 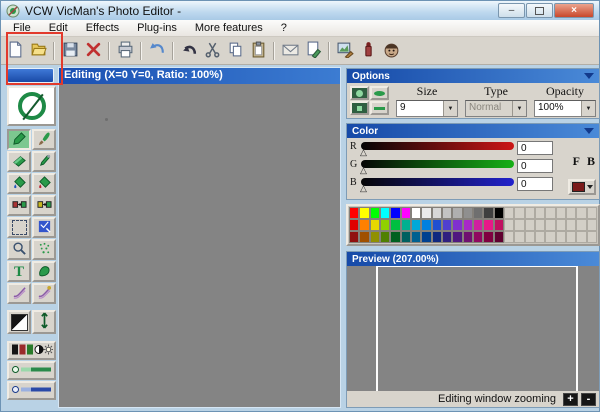 I want to click on zoom-out-button: -, so click(x=588, y=399).